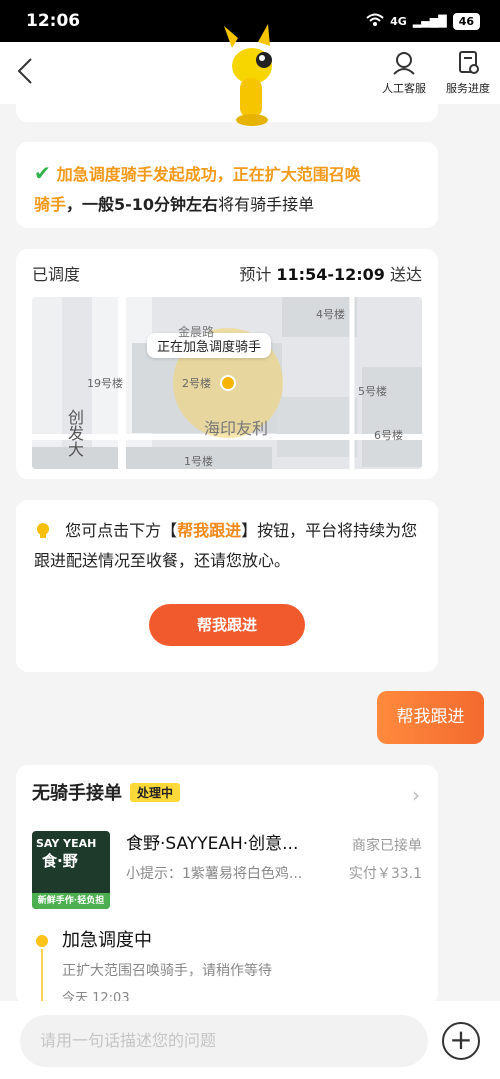 This screenshot has width=500, height=1079. Describe the element at coordinates (236, 428) in the screenshot. I see `map-label: 海印友利` at that location.